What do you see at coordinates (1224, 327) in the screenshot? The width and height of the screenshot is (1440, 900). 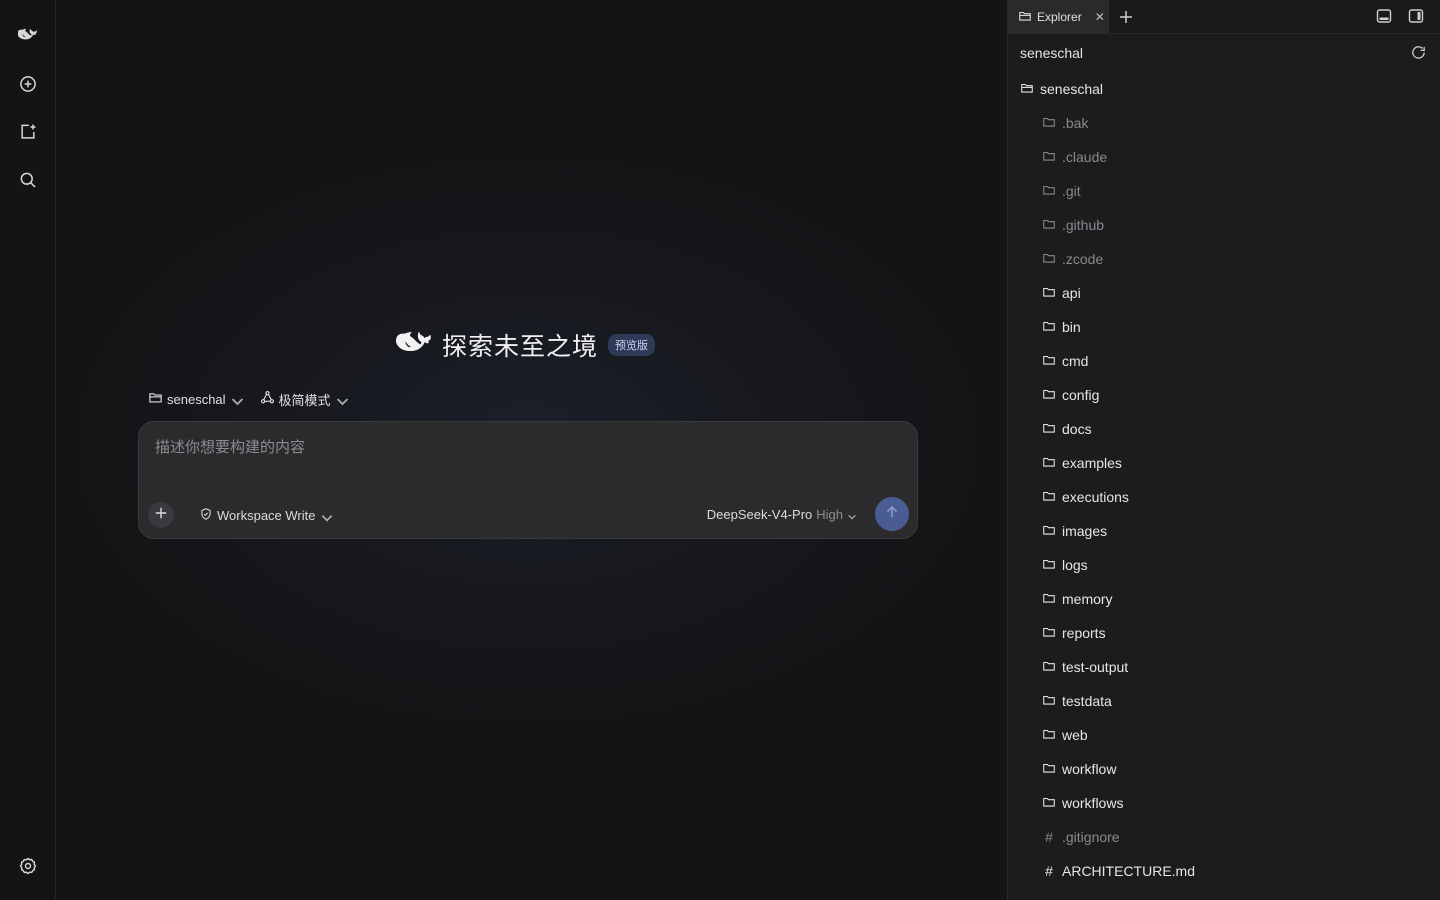 I see `tree-folder-item: bin` at bounding box center [1224, 327].